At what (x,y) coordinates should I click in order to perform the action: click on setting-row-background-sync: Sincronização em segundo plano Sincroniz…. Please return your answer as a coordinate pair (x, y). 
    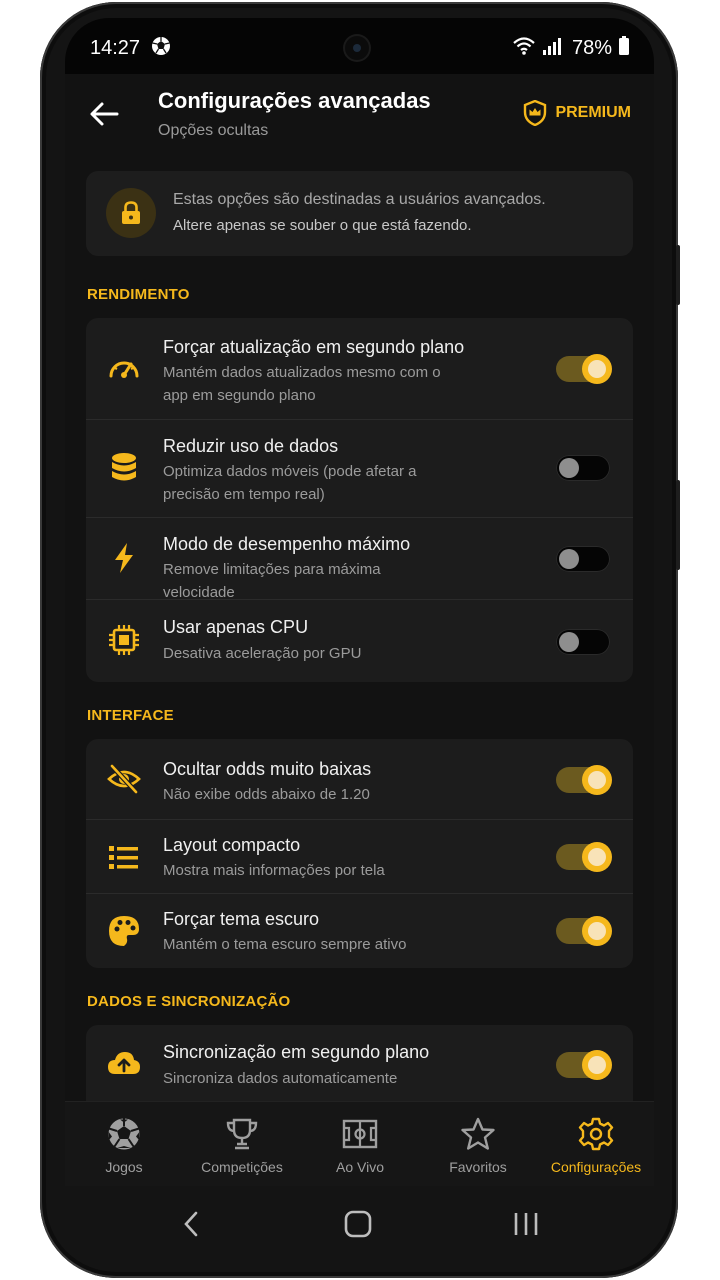
    Looking at the image, I should click on (359, 1064).